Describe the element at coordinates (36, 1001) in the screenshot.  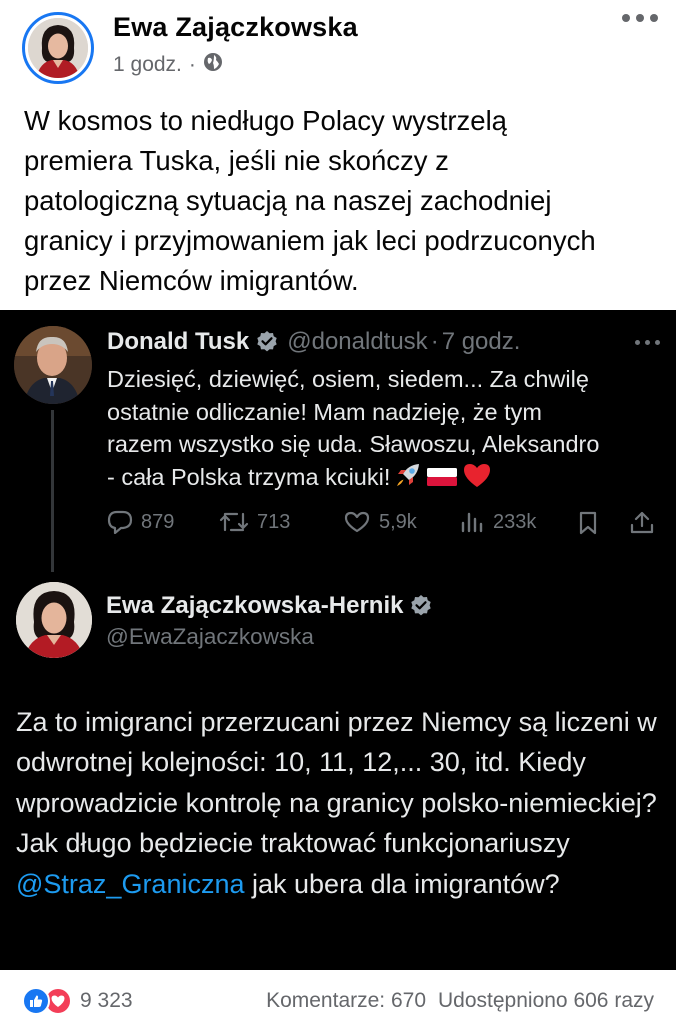
I see `like-reaction-icon` at that location.